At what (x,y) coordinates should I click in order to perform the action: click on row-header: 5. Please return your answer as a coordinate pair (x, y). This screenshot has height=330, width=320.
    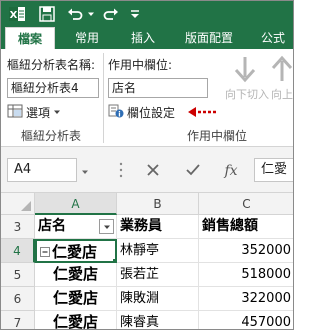
    Looking at the image, I should click on (18, 275).